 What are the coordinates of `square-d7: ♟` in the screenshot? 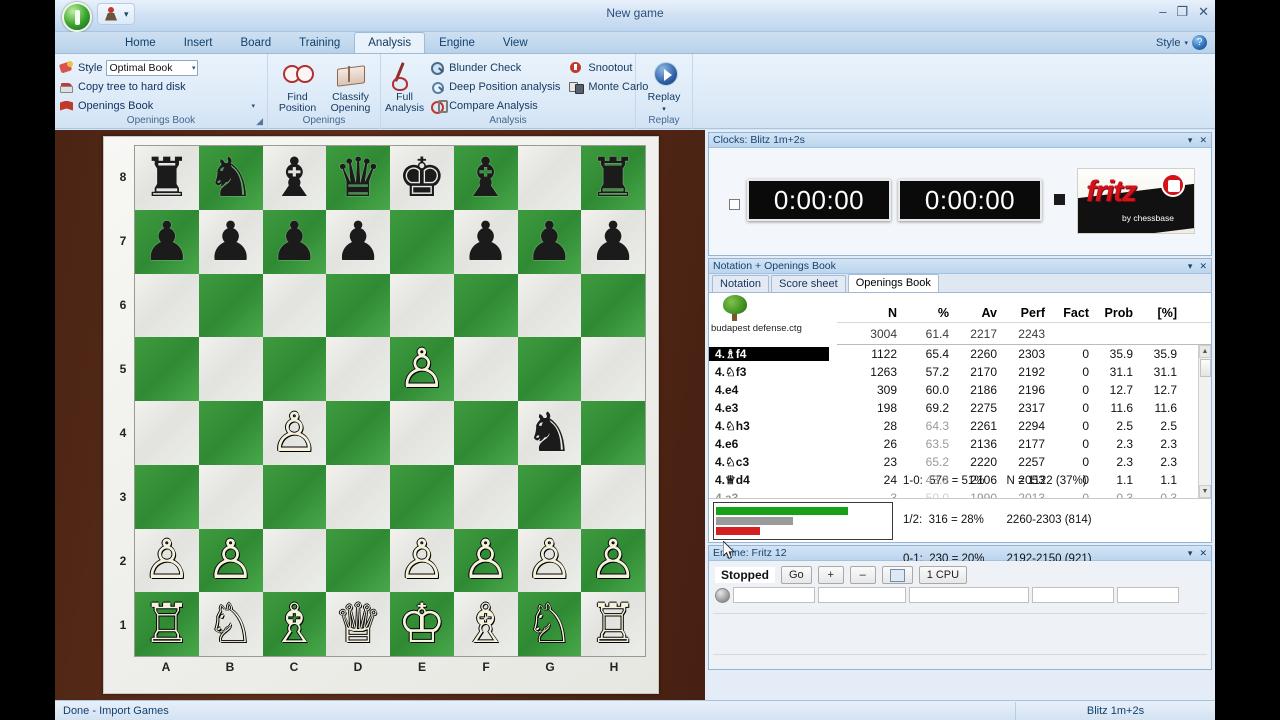 It's located at (358, 241).